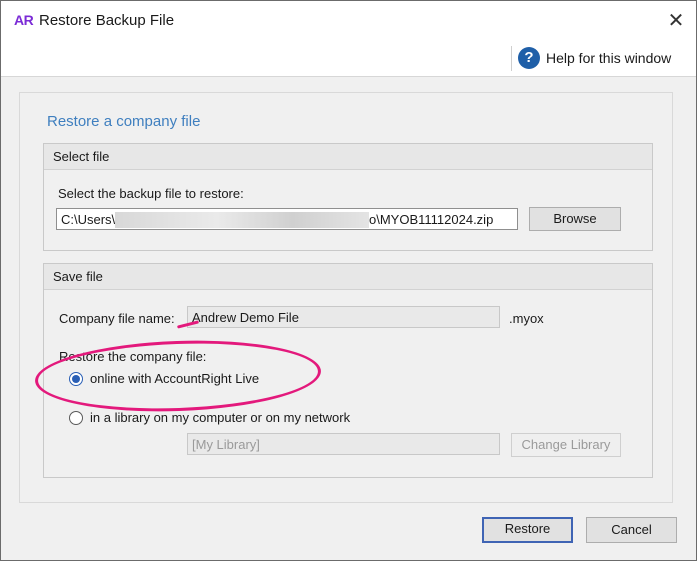  I want to click on title-bar: AR Restore Backup File ✕, so click(348, 21).